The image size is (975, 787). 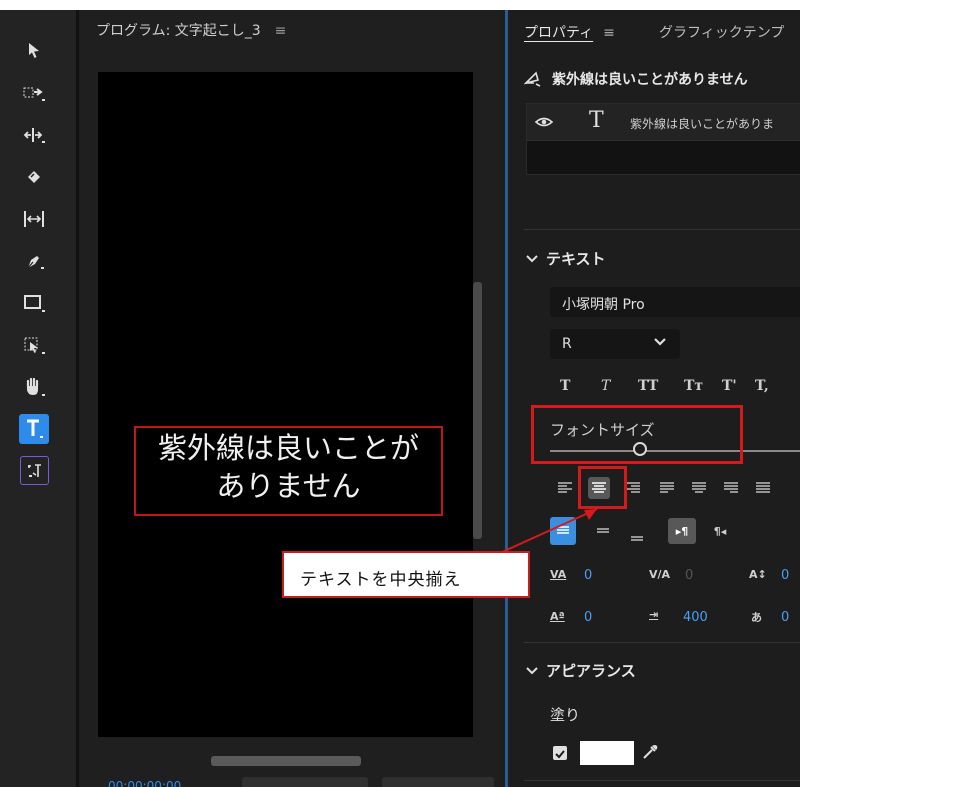 I want to click on ltr-direction-glyph: ▸¶, so click(x=682, y=531).